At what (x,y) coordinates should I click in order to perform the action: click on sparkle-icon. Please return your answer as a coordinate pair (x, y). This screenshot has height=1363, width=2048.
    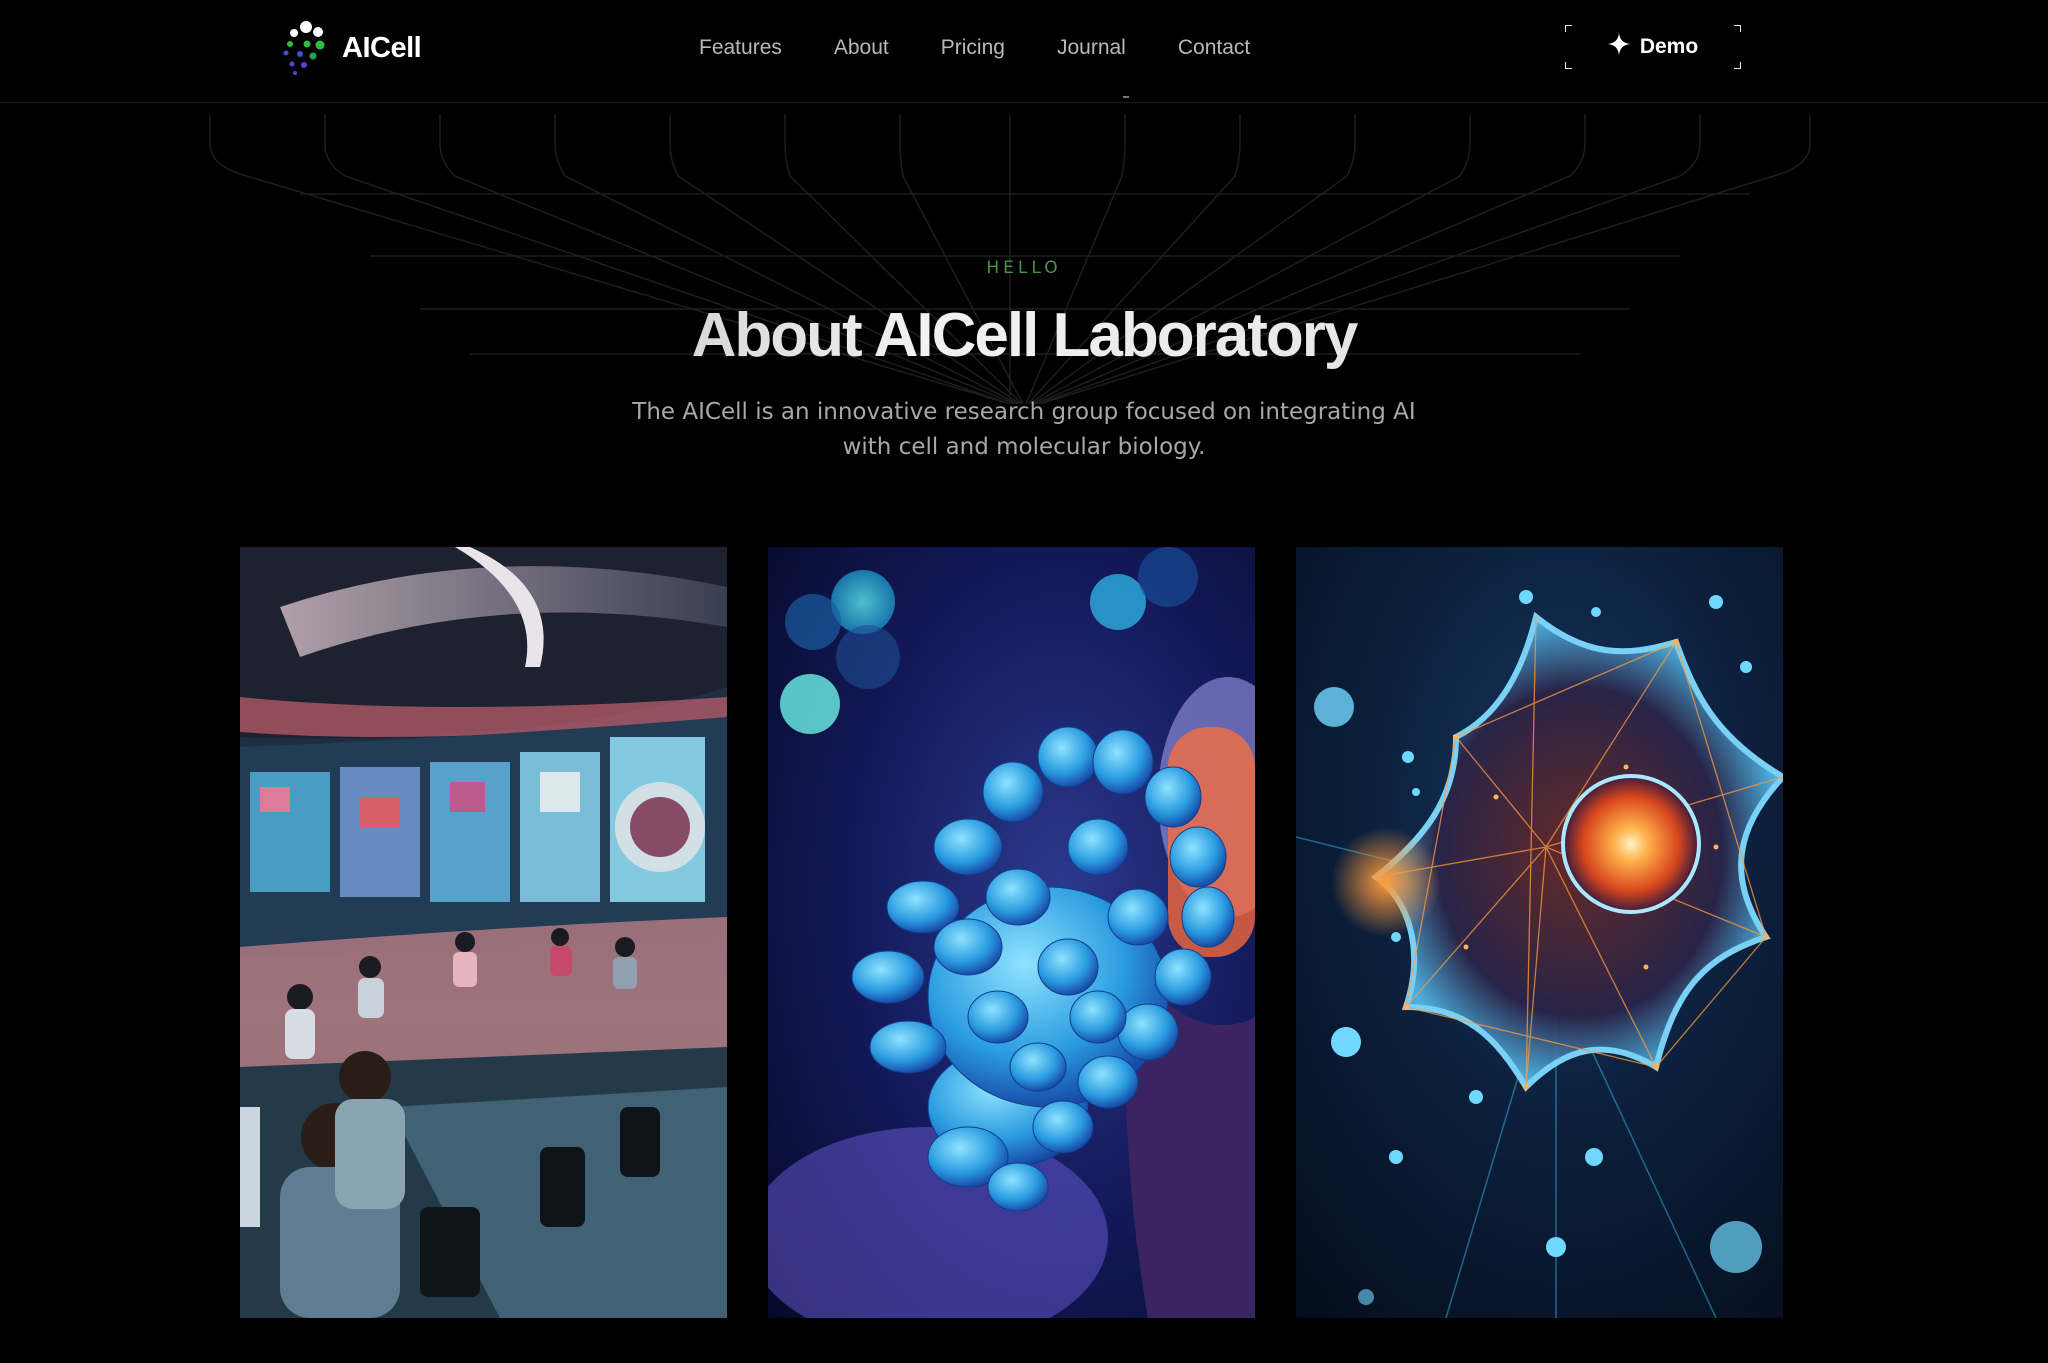
    Looking at the image, I should click on (1618, 47).